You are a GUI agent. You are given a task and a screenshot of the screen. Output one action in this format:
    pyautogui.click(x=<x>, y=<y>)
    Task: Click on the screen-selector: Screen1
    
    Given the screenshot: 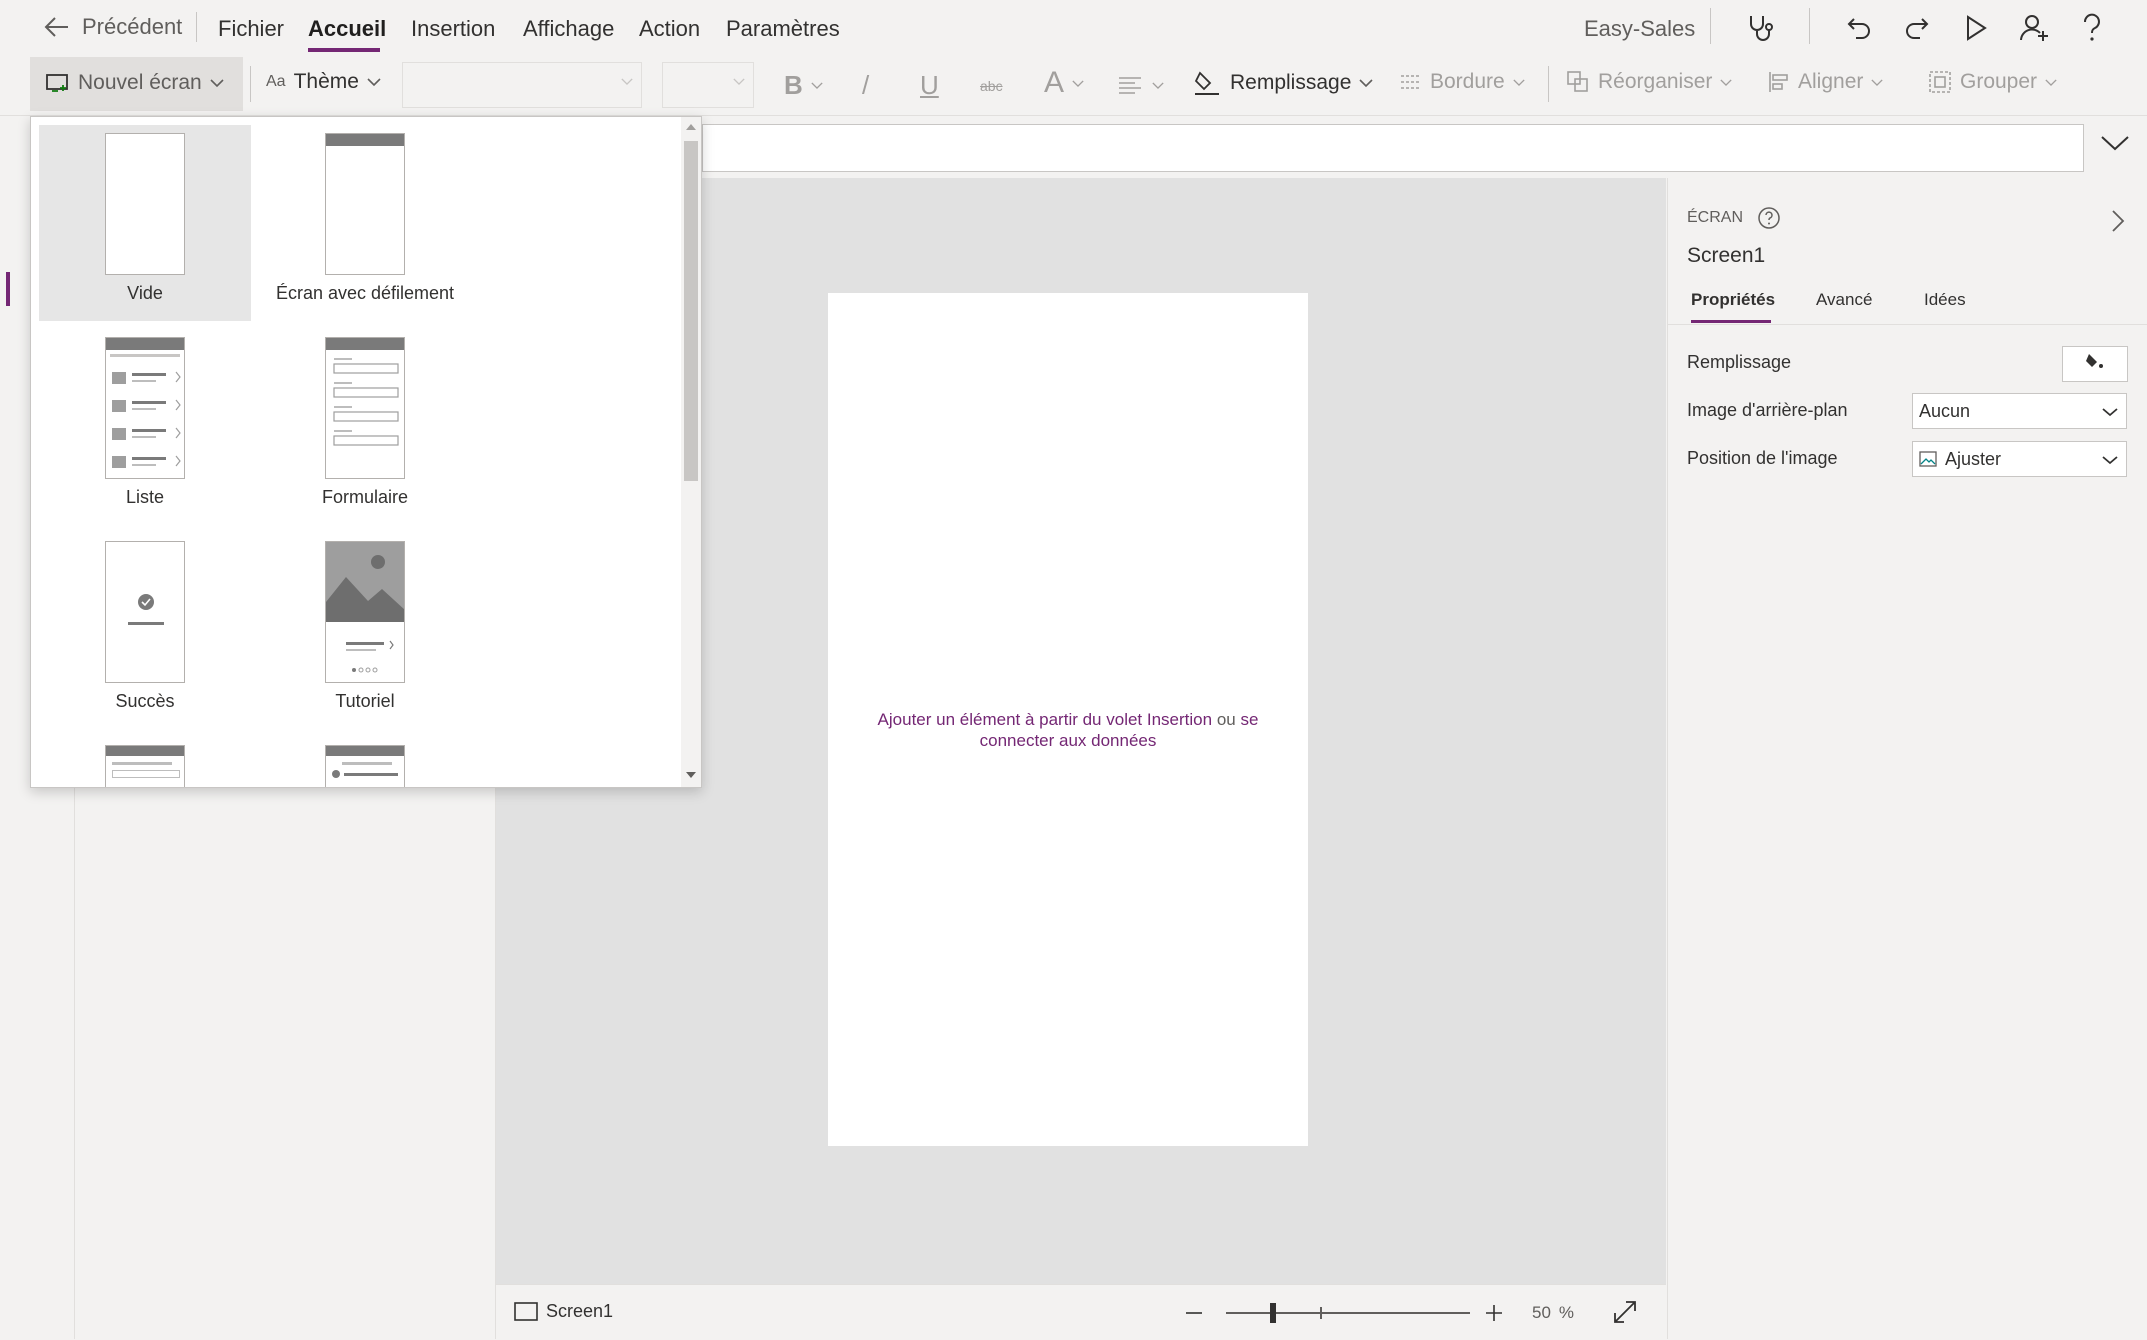 What is the action you would take?
    pyautogui.click(x=563, y=1311)
    